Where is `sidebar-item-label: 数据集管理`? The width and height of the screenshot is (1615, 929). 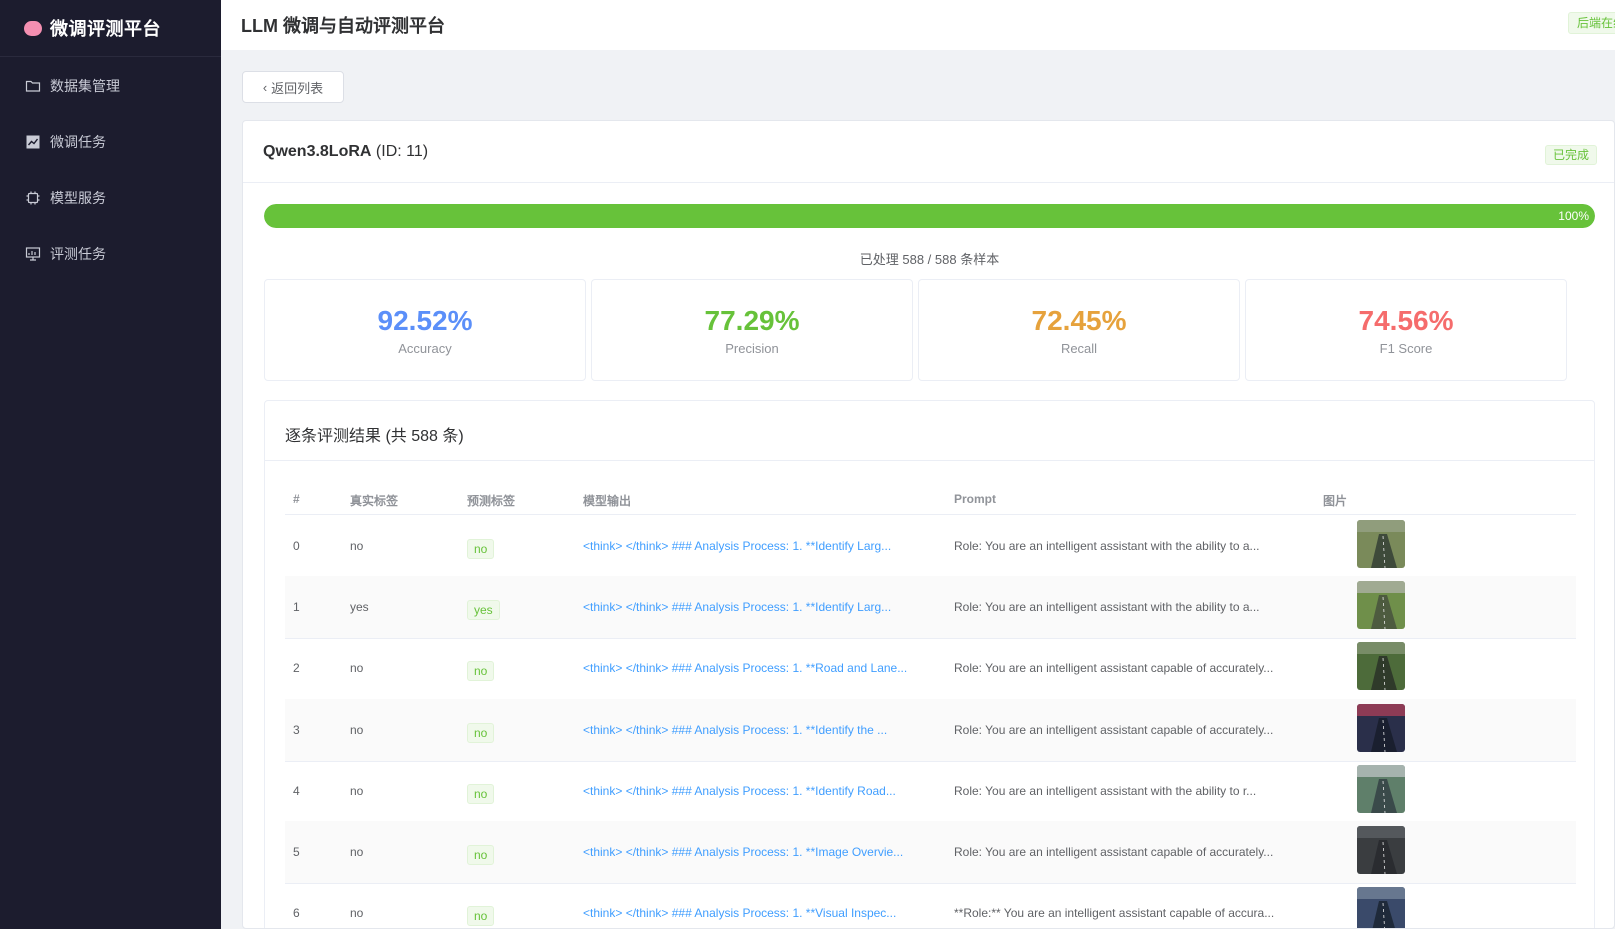 sidebar-item-label: 数据集管理 is located at coordinates (85, 86).